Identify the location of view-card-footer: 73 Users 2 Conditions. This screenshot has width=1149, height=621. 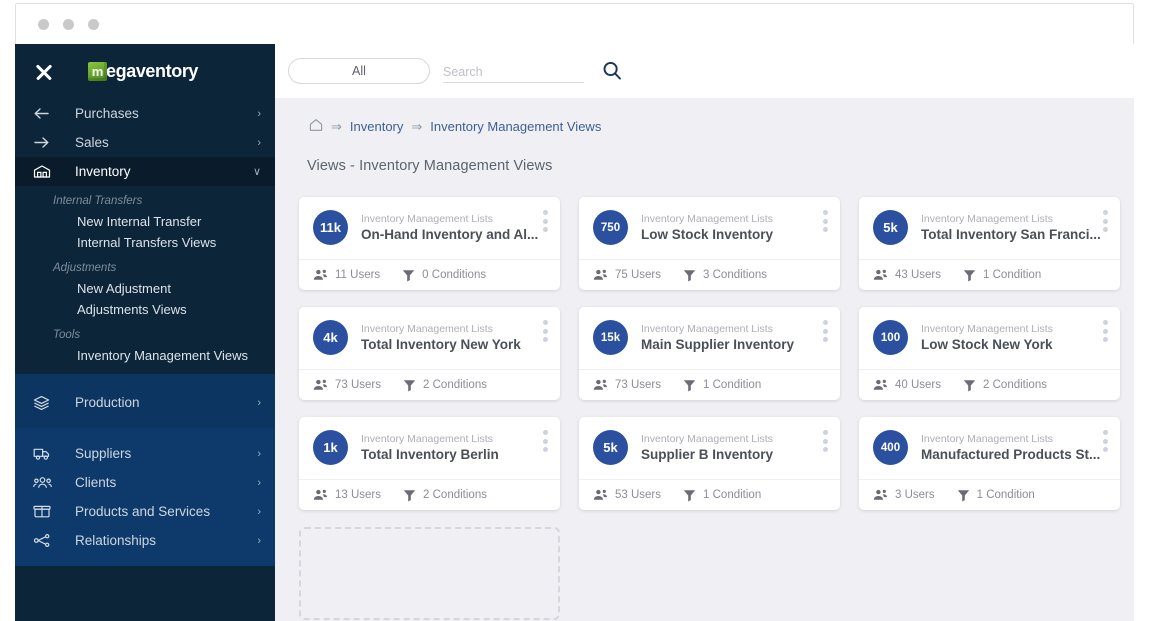
(429, 384).